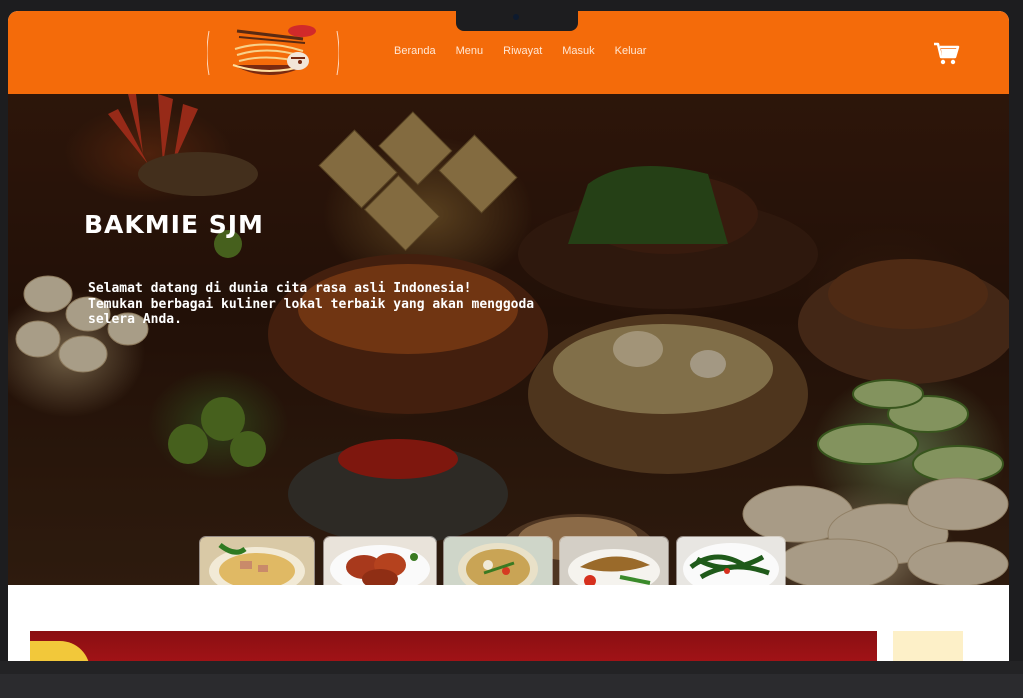 This screenshot has width=1023, height=698. What do you see at coordinates (731, 560) in the screenshot?
I see `kangkung-thumbnail` at bounding box center [731, 560].